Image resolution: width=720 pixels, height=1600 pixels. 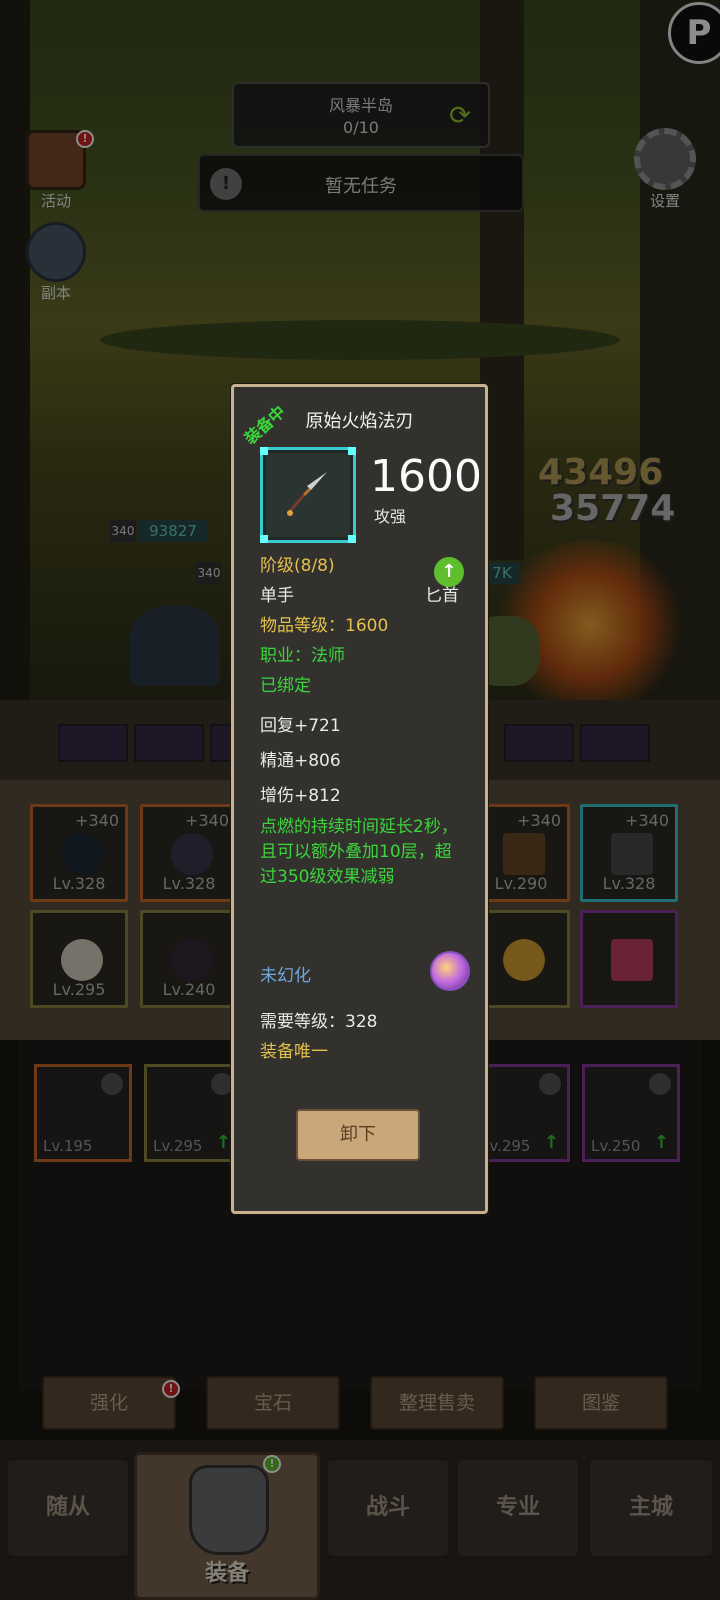 I want to click on item-power: 1600, so click(x=426, y=476).